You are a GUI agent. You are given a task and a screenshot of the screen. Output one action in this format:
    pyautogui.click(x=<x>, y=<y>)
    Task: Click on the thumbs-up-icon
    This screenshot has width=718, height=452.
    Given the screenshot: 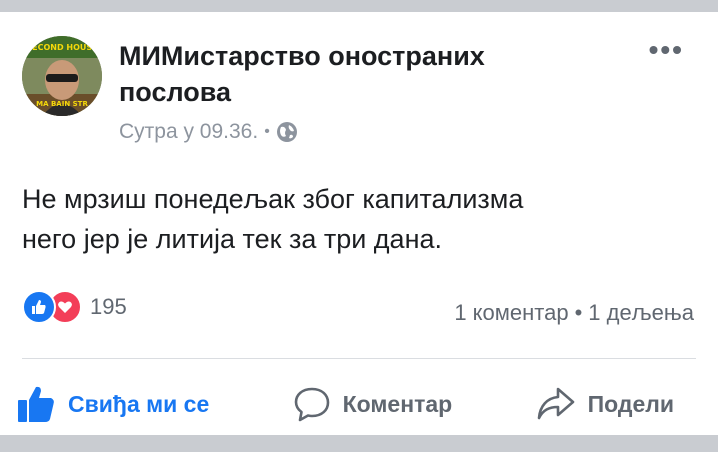 What is the action you would take?
    pyautogui.click(x=36, y=404)
    